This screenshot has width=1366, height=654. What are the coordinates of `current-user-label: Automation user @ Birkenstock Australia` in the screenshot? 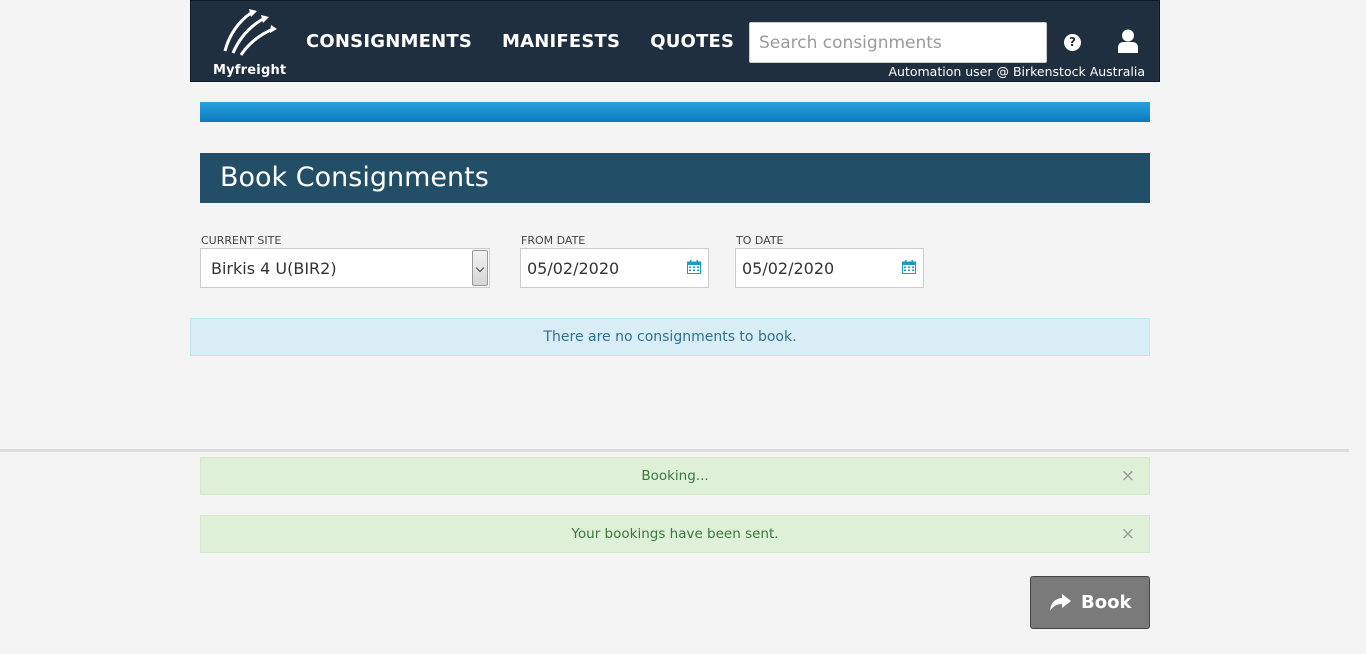 It's located at (1016, 71).